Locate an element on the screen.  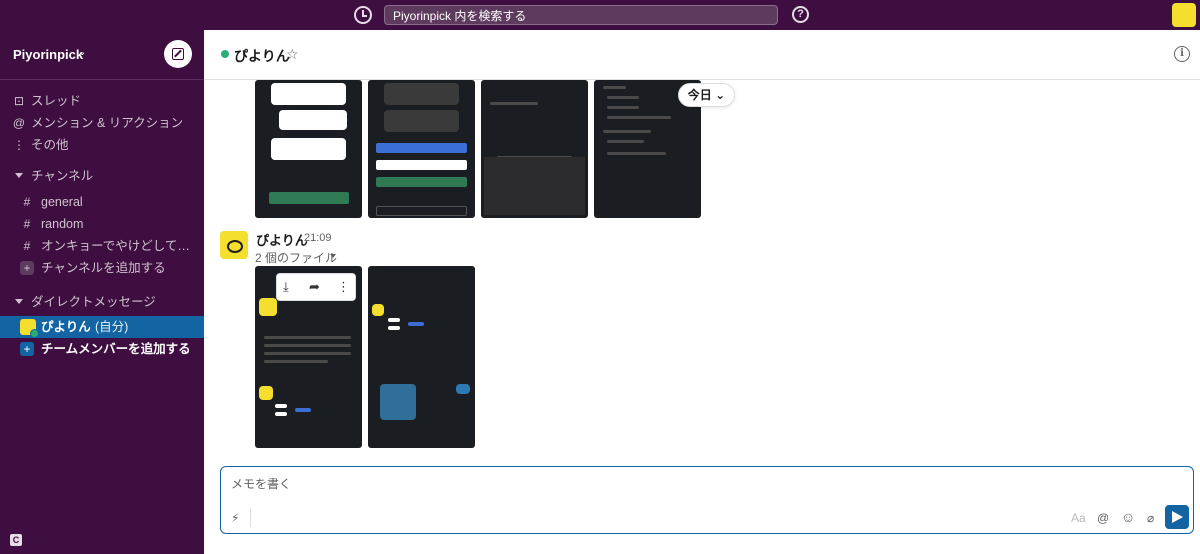
section-label: ダイレクトメッセージ is located at coordinates (93, 302).